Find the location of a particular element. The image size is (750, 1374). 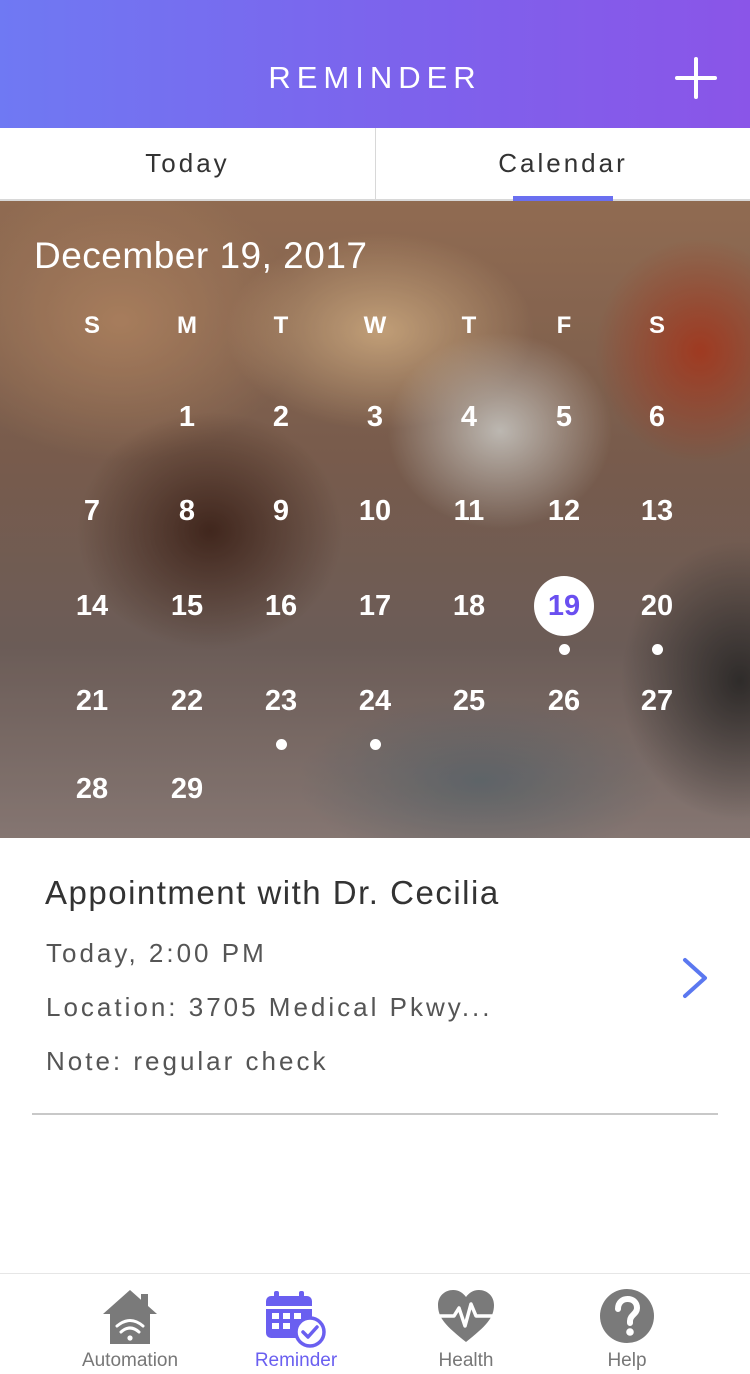

tab-today-label: Today is located at coordinates (187, 163).